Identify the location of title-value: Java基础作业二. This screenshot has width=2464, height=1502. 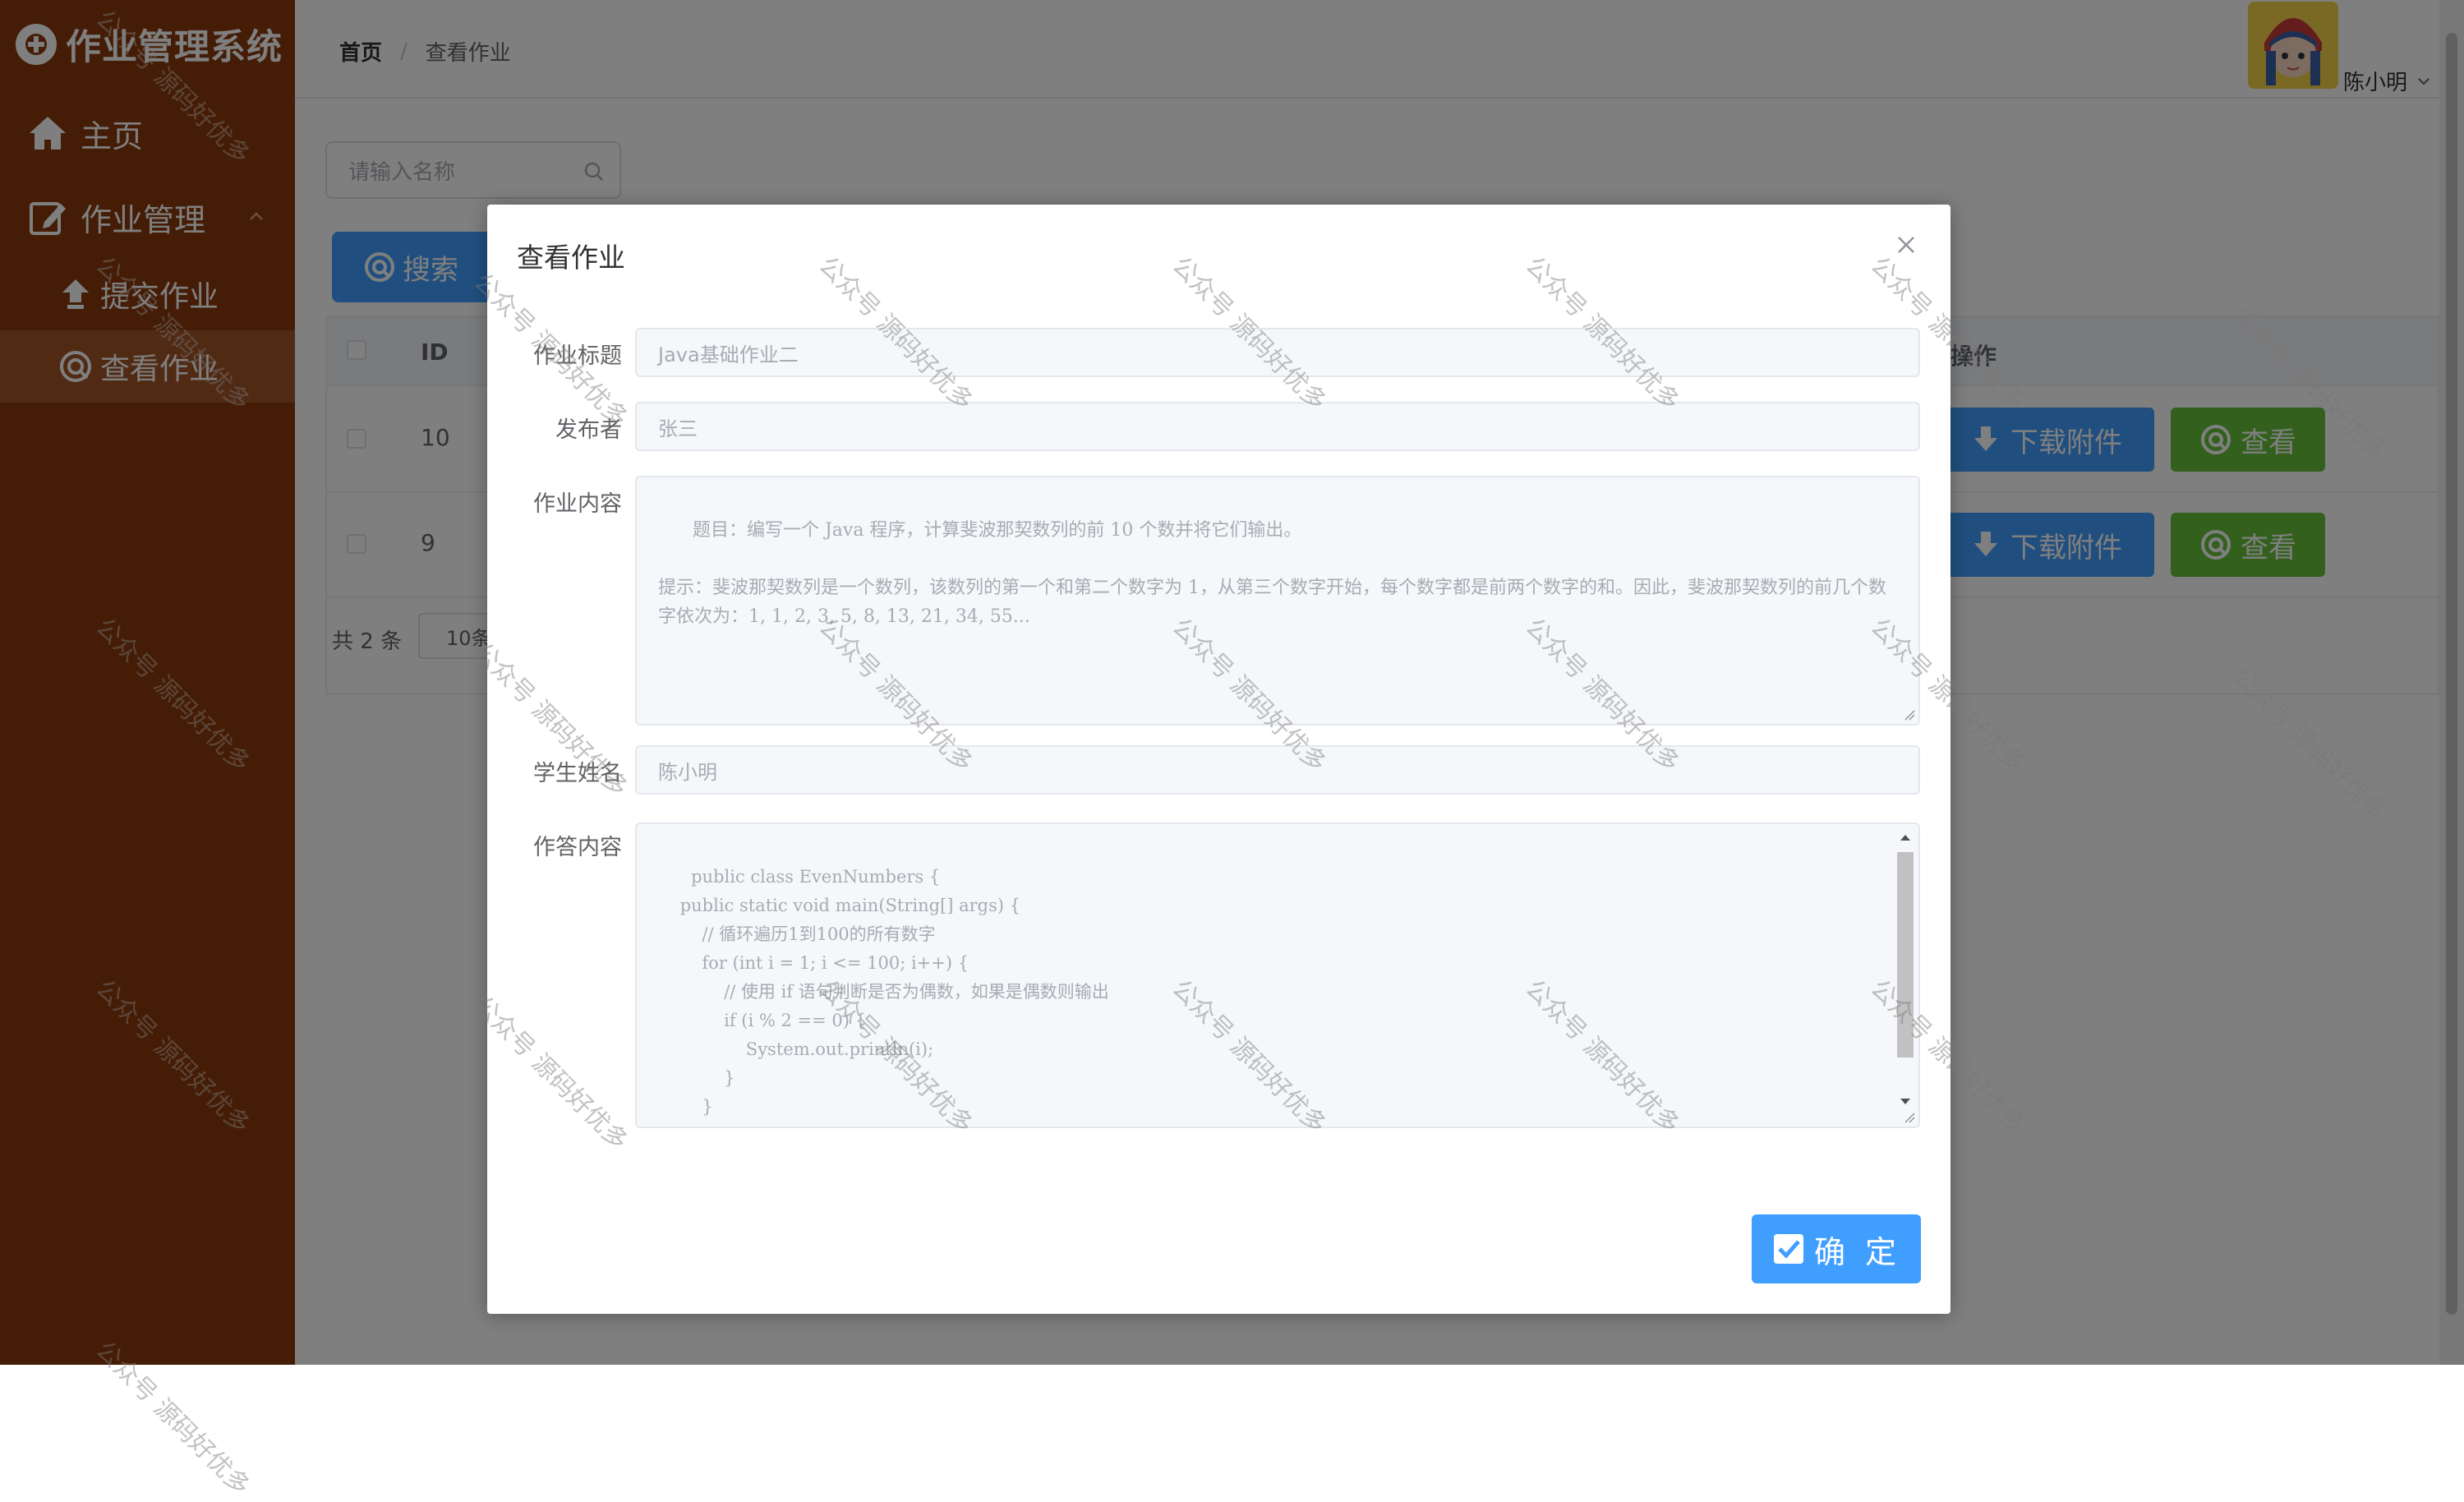
(728, 354).